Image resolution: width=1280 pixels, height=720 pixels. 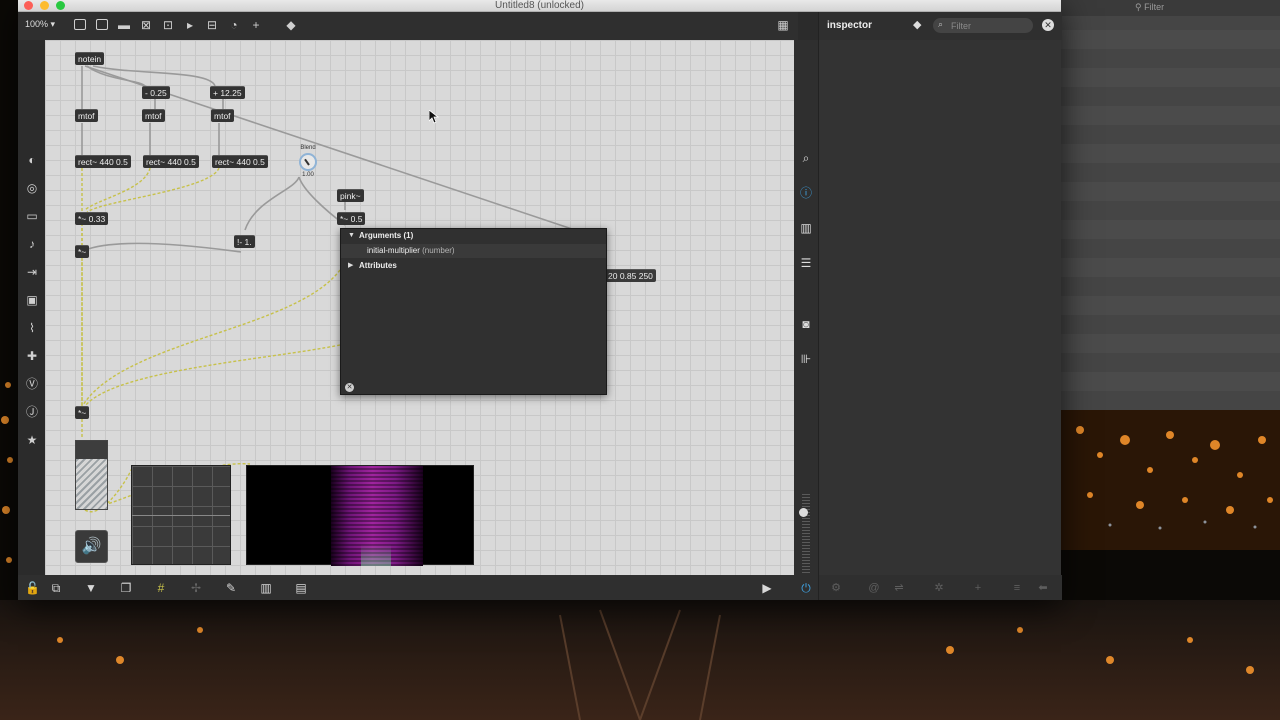 What do you see at coordinates (473, 236) in the screenshot?
I see `arguments-section-header: ▼ Arguments (1)` at bounding box center [473, 236].